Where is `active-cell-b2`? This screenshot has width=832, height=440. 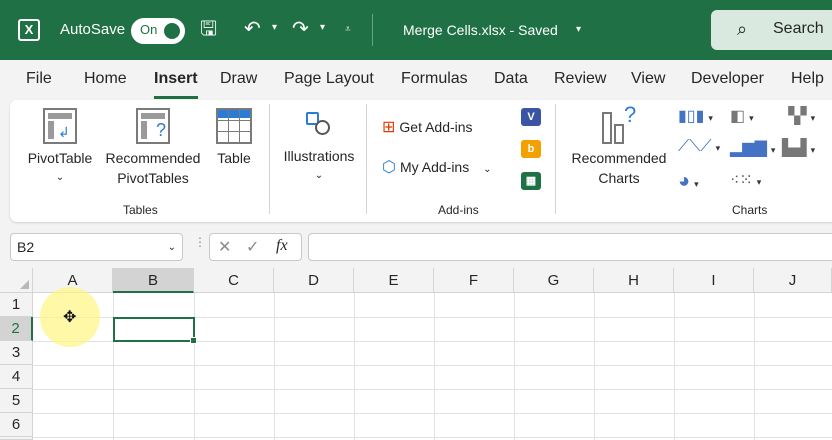
active-cell-b2 is located at coordinates (155, 330).